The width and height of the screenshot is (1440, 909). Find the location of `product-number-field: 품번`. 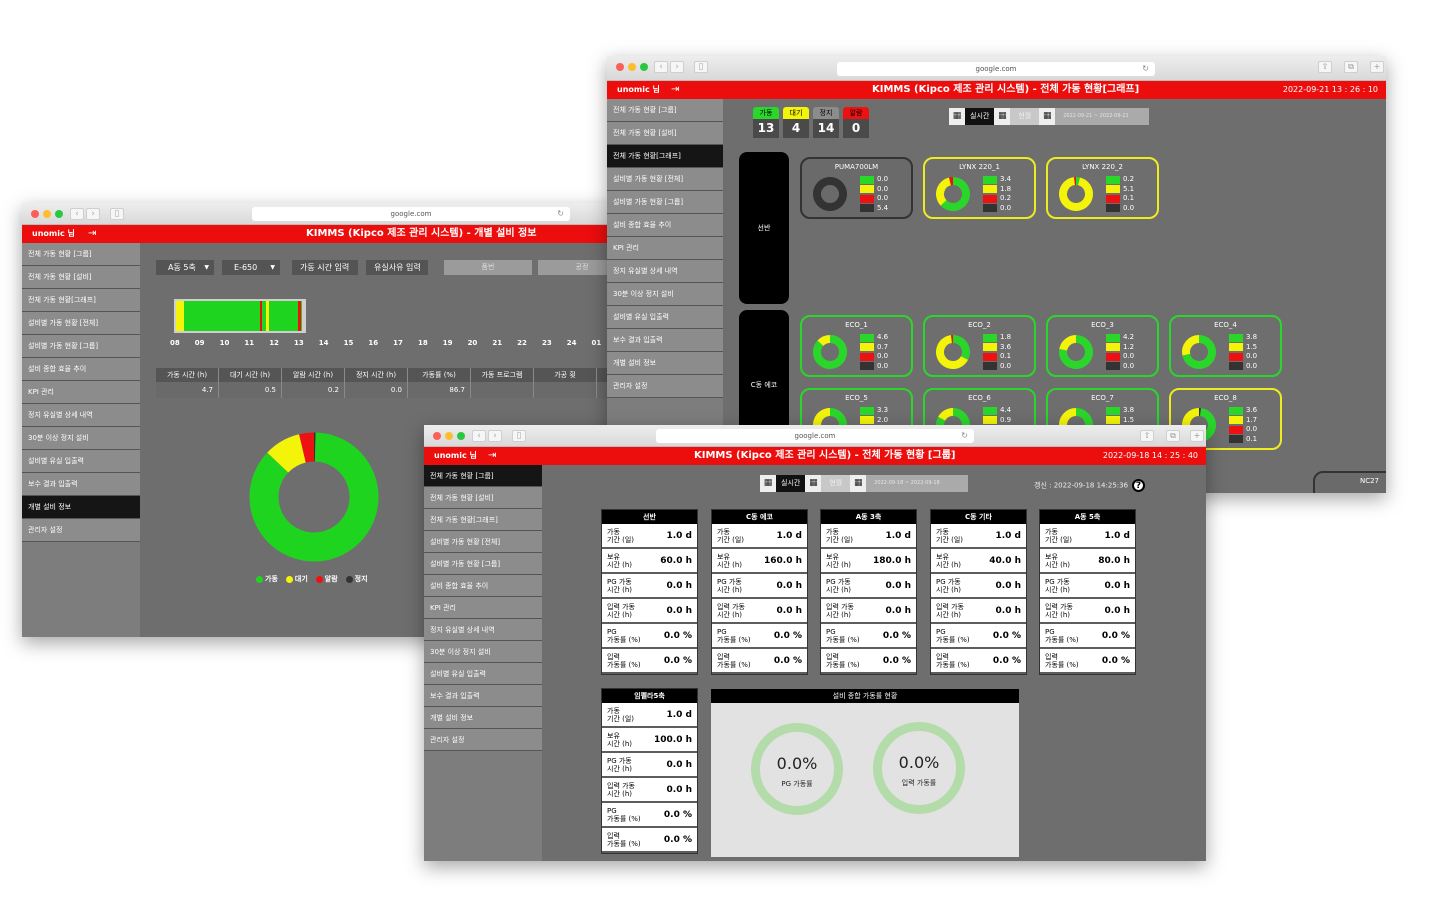

product-number-field: 품번 is located at coordinates (488, 267).